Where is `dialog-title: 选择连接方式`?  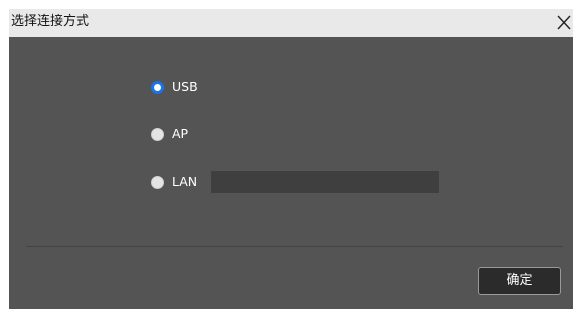 dialog-title: 选择连接方式 is located at coordinates (50, 21).